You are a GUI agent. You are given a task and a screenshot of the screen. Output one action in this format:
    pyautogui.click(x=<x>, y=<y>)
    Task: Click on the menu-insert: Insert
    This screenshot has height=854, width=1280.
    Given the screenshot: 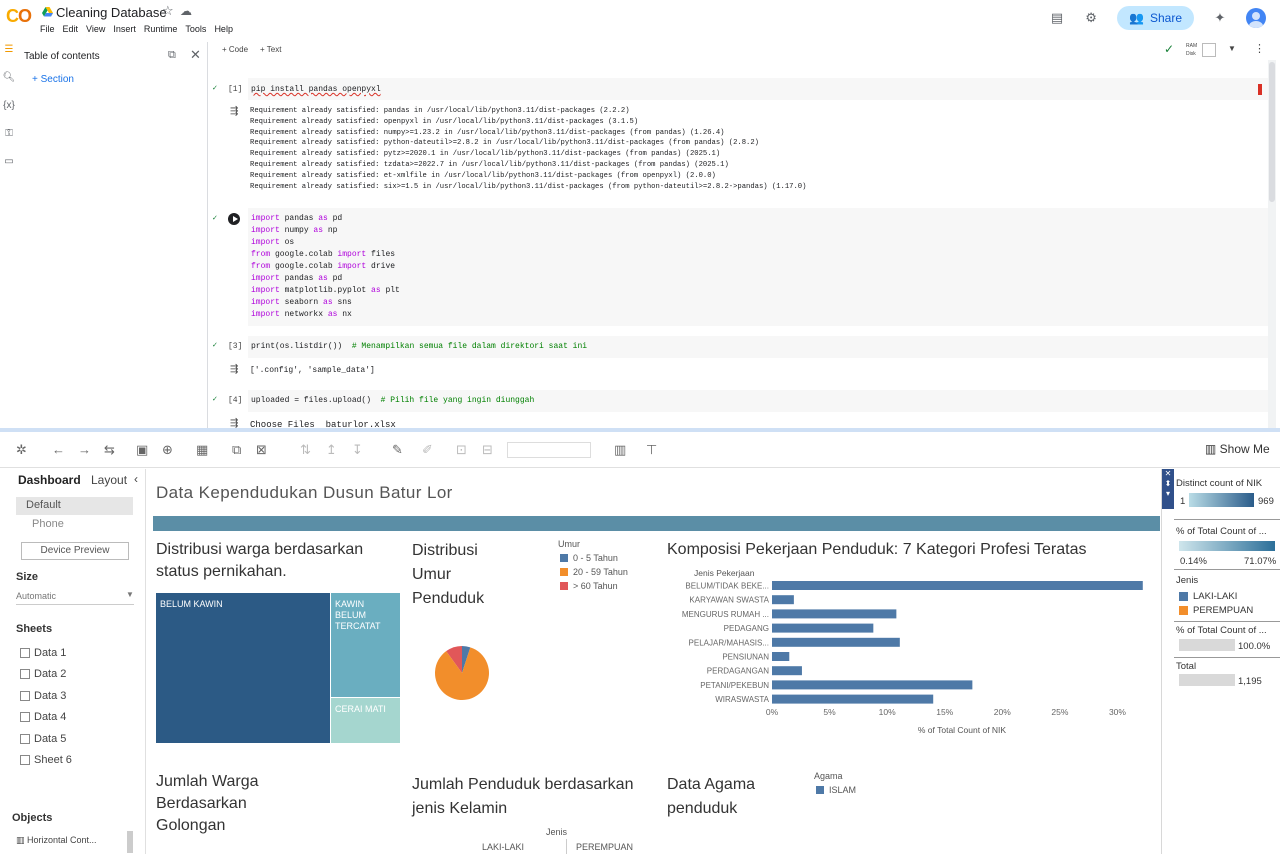 What is the action you would take?
    pyautogui.click(x=124, y=29)
    